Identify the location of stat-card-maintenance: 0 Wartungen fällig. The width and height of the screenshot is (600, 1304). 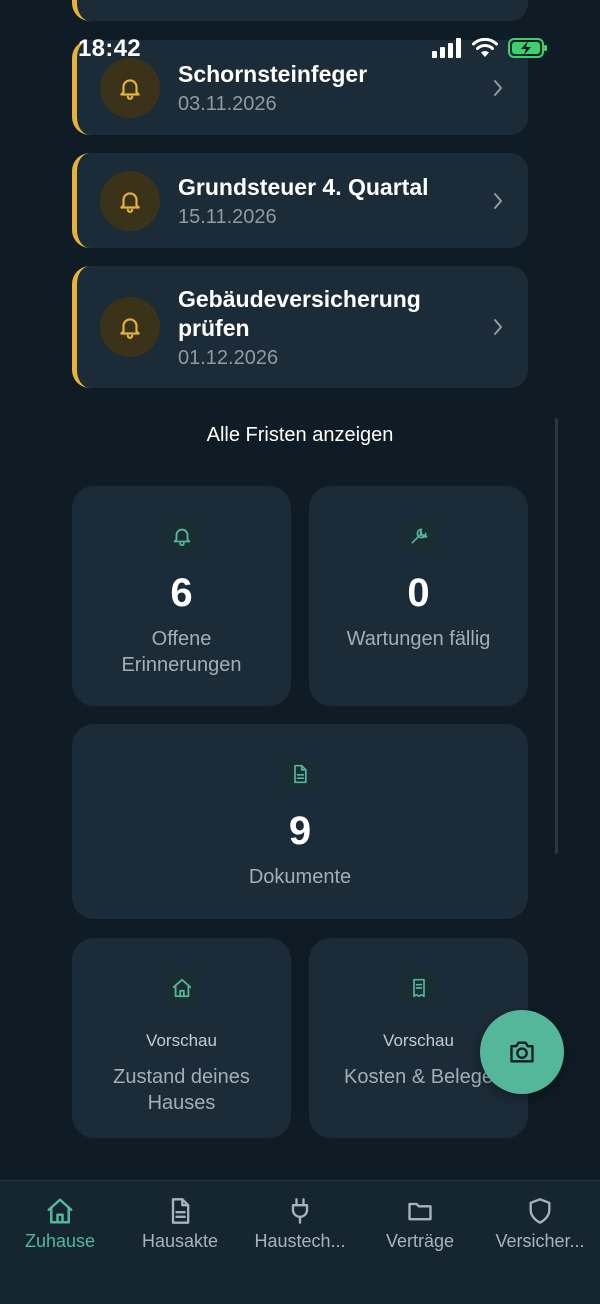
(418, 596).